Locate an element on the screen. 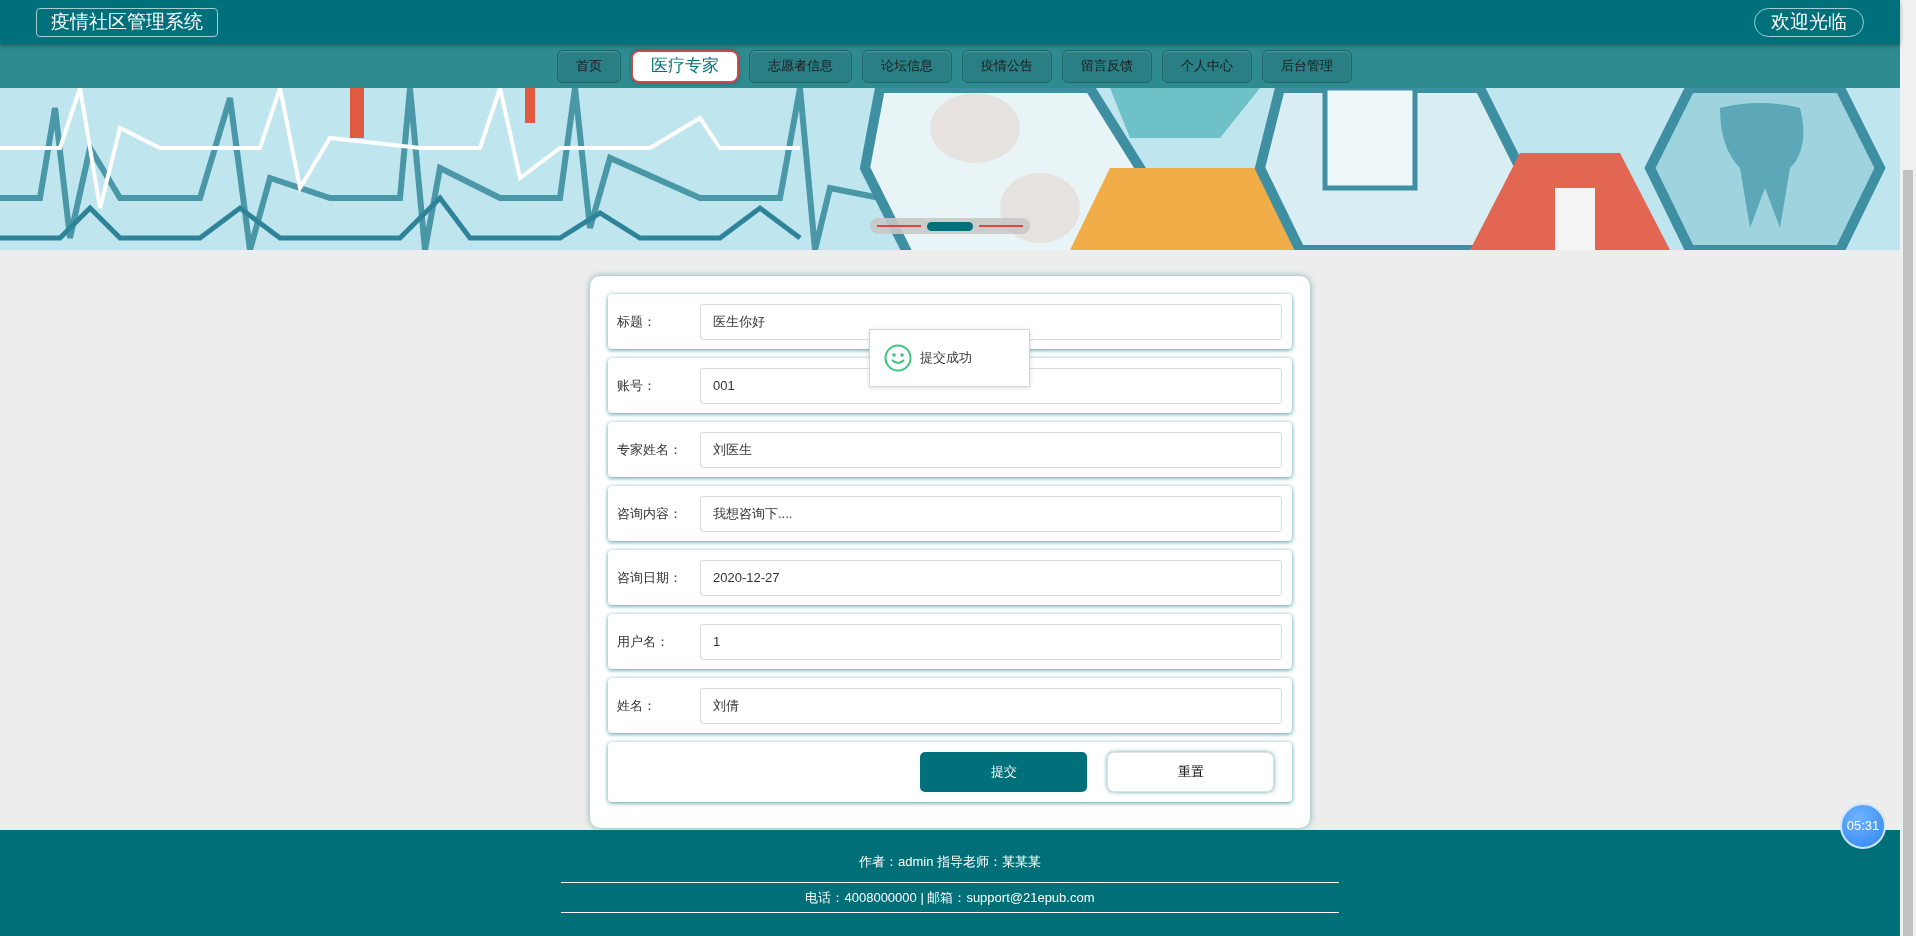 The image size is (1916, 936). reset-button: 重置 is located at coordinates (1190, 772).